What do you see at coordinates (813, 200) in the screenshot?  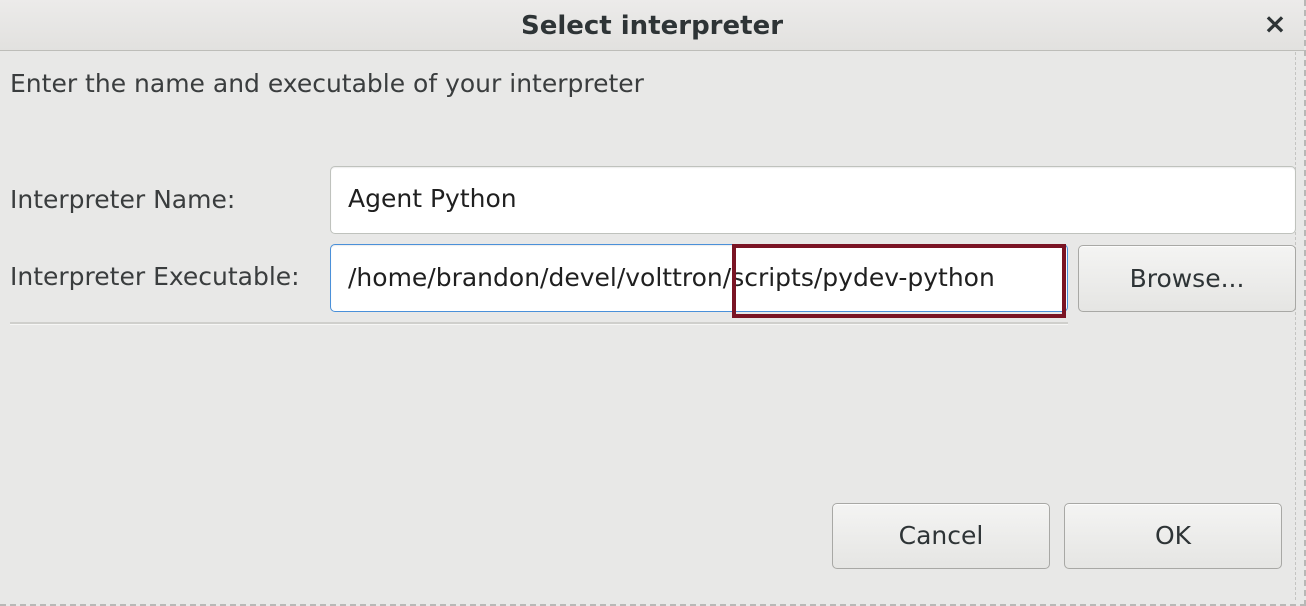 I see `interpreter-name-input: Agent Python` at bounding box center [813, 200].